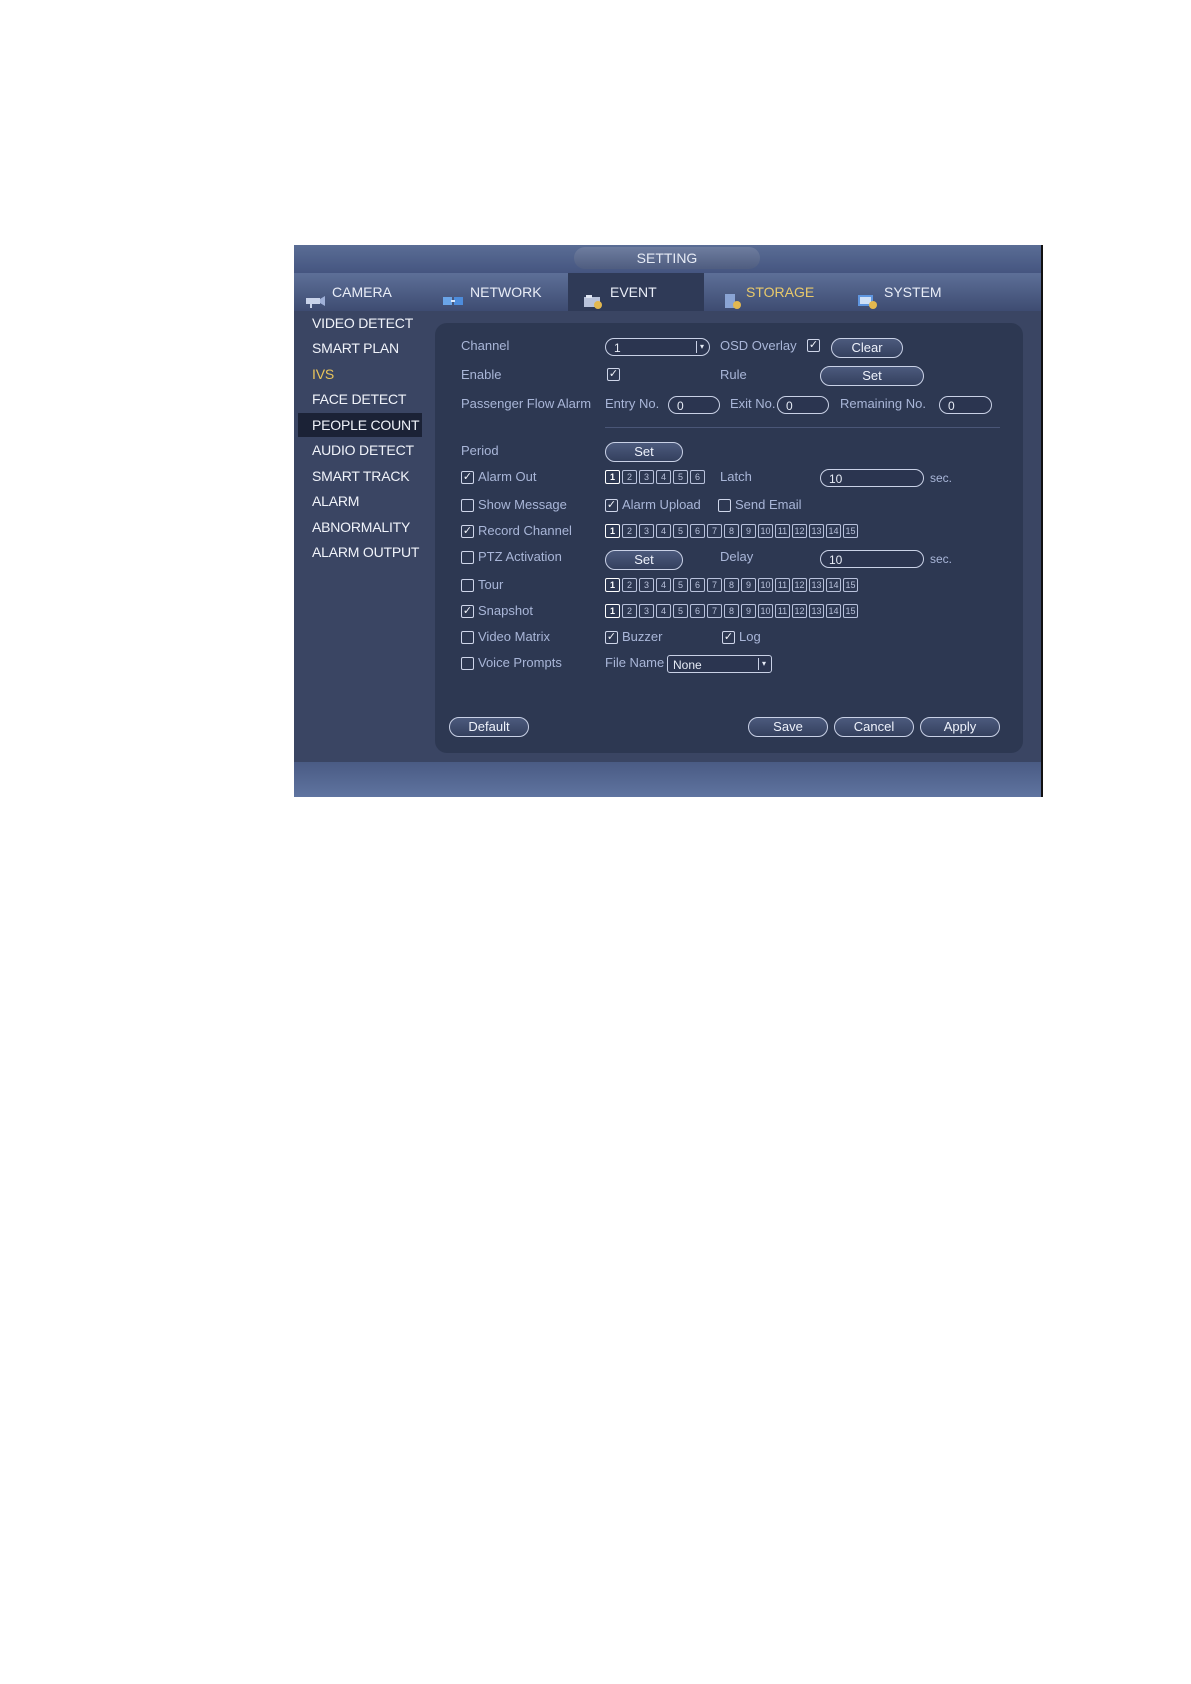 The width and height of the screenshot is (1191, 1684). Describe the element at coordinates (315, 297) in the screenshot. I see `camera-icon` at that location.